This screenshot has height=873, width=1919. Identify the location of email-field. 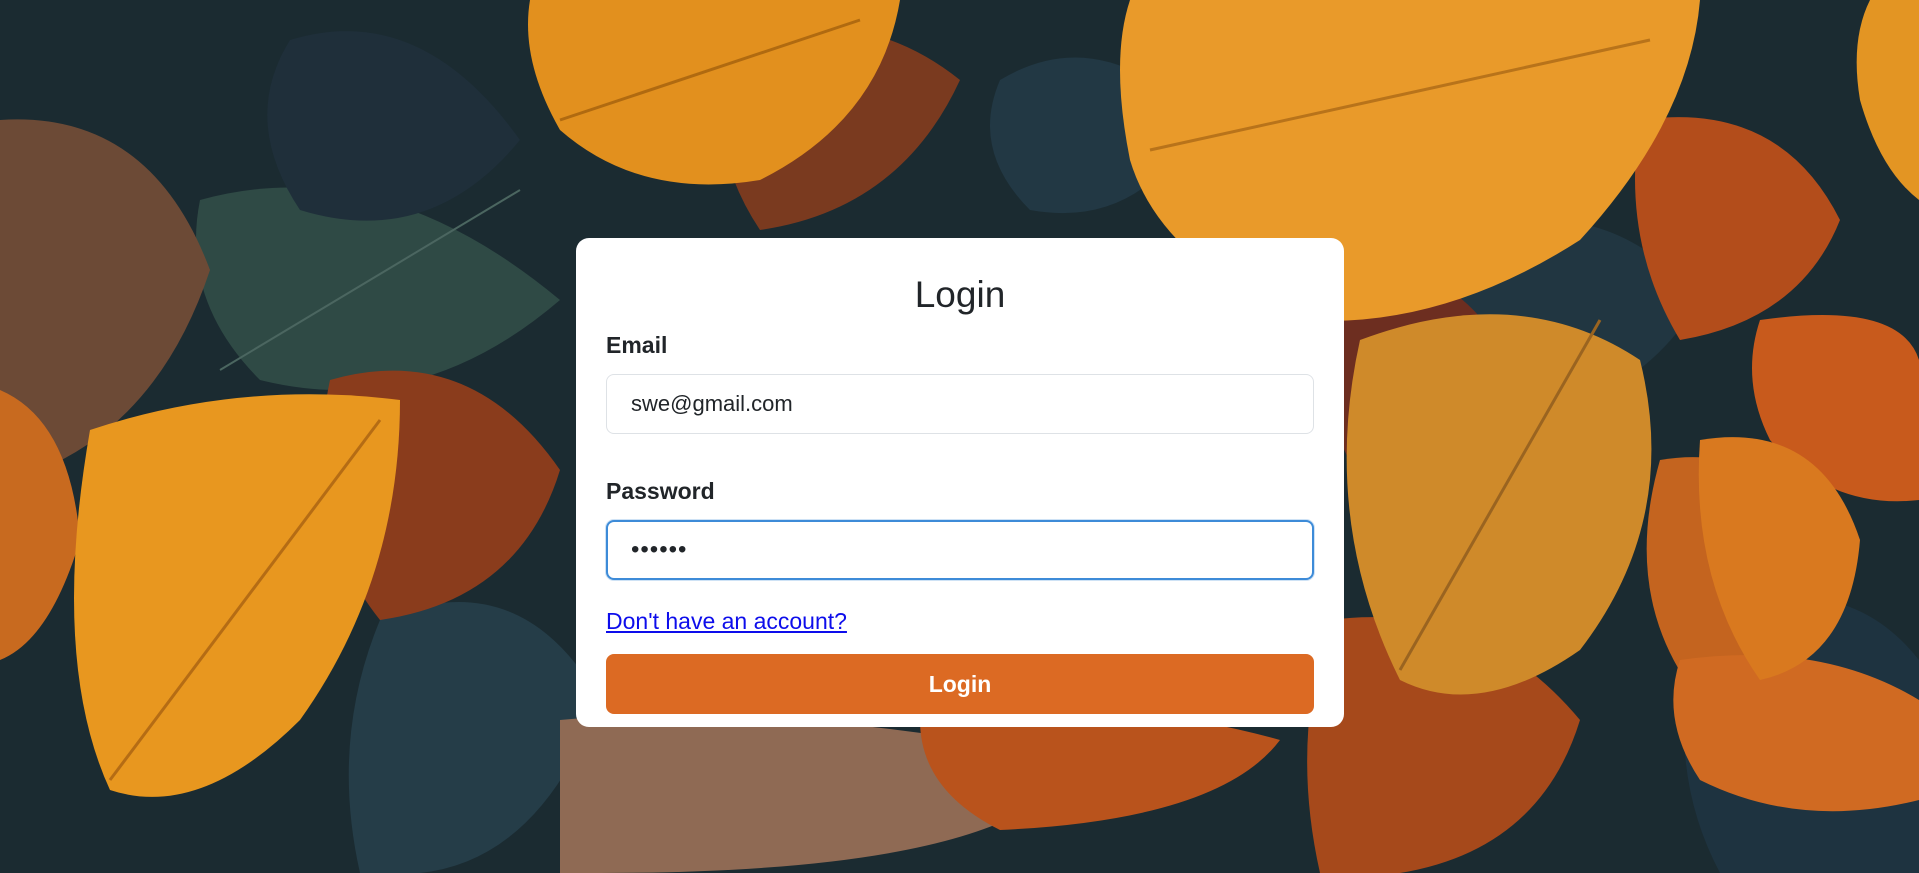
(960, 404).